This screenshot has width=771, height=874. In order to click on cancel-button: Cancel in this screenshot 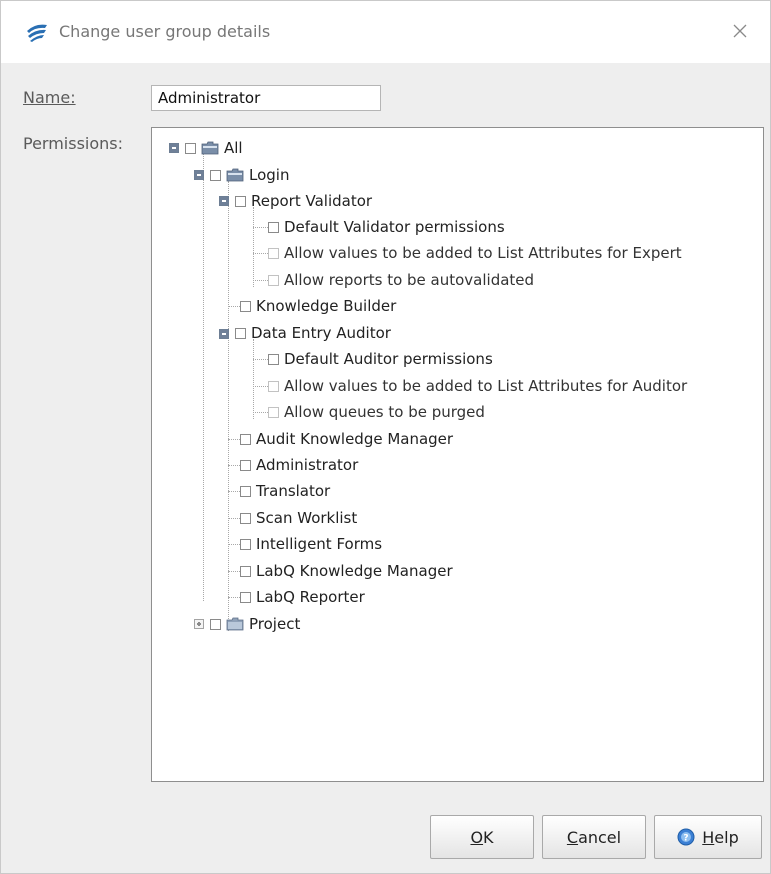, I will do `click(594, 837)`.